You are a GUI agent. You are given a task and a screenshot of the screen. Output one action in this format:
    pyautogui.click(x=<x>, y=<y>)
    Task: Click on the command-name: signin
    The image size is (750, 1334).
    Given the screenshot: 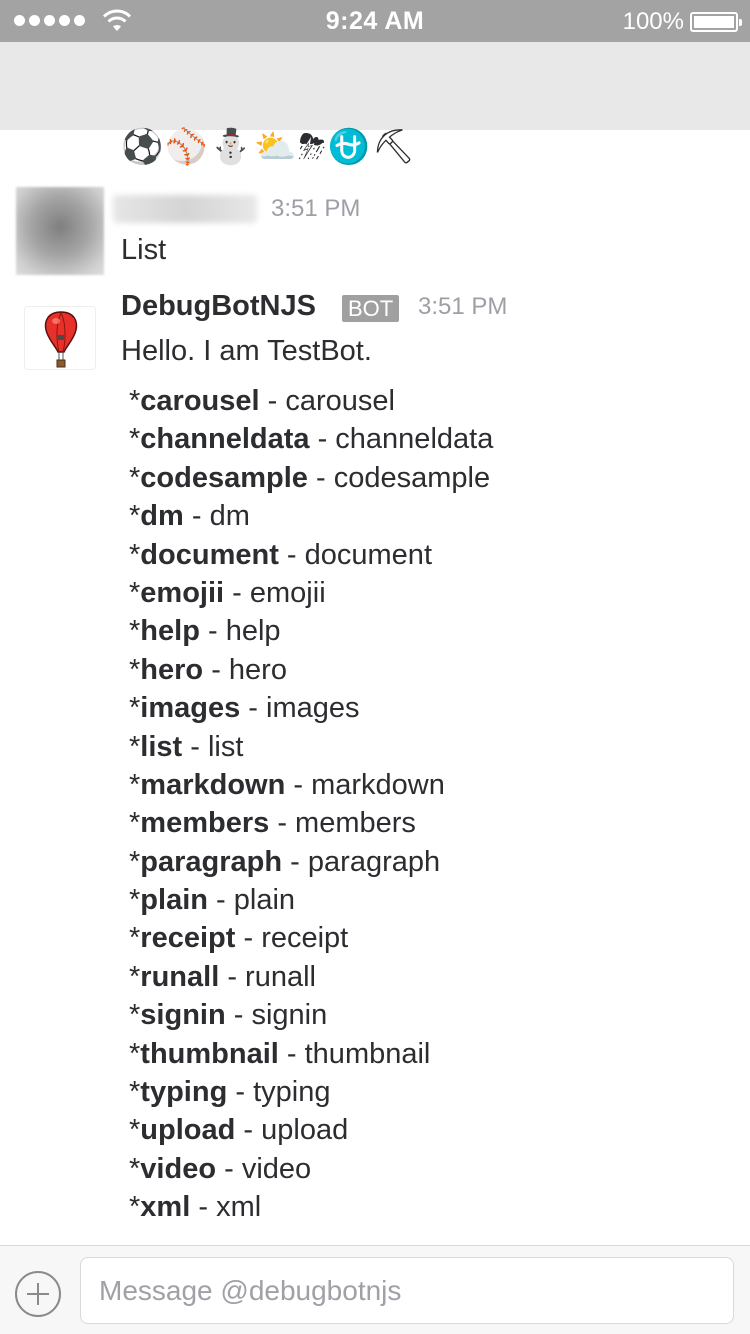 What is the action you would take?
    pyautogui.click(x=183, y=1015)
    